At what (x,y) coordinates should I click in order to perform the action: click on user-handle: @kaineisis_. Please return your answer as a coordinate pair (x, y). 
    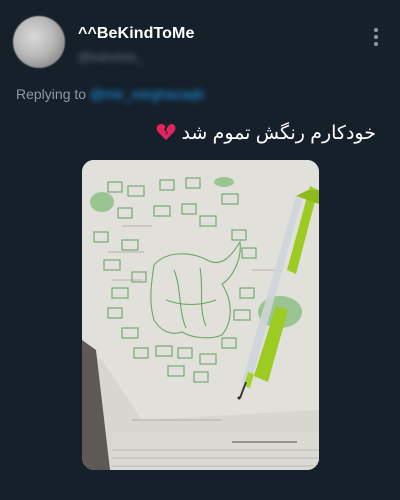
    Looking at the image, I should click on (110, 57).